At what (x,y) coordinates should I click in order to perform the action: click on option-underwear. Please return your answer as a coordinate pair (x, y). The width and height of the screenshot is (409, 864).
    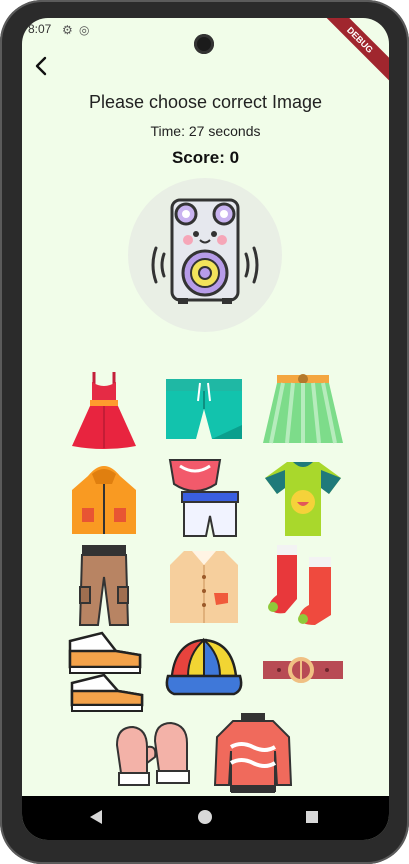
    Looking at the image, I should click on (204, 498).